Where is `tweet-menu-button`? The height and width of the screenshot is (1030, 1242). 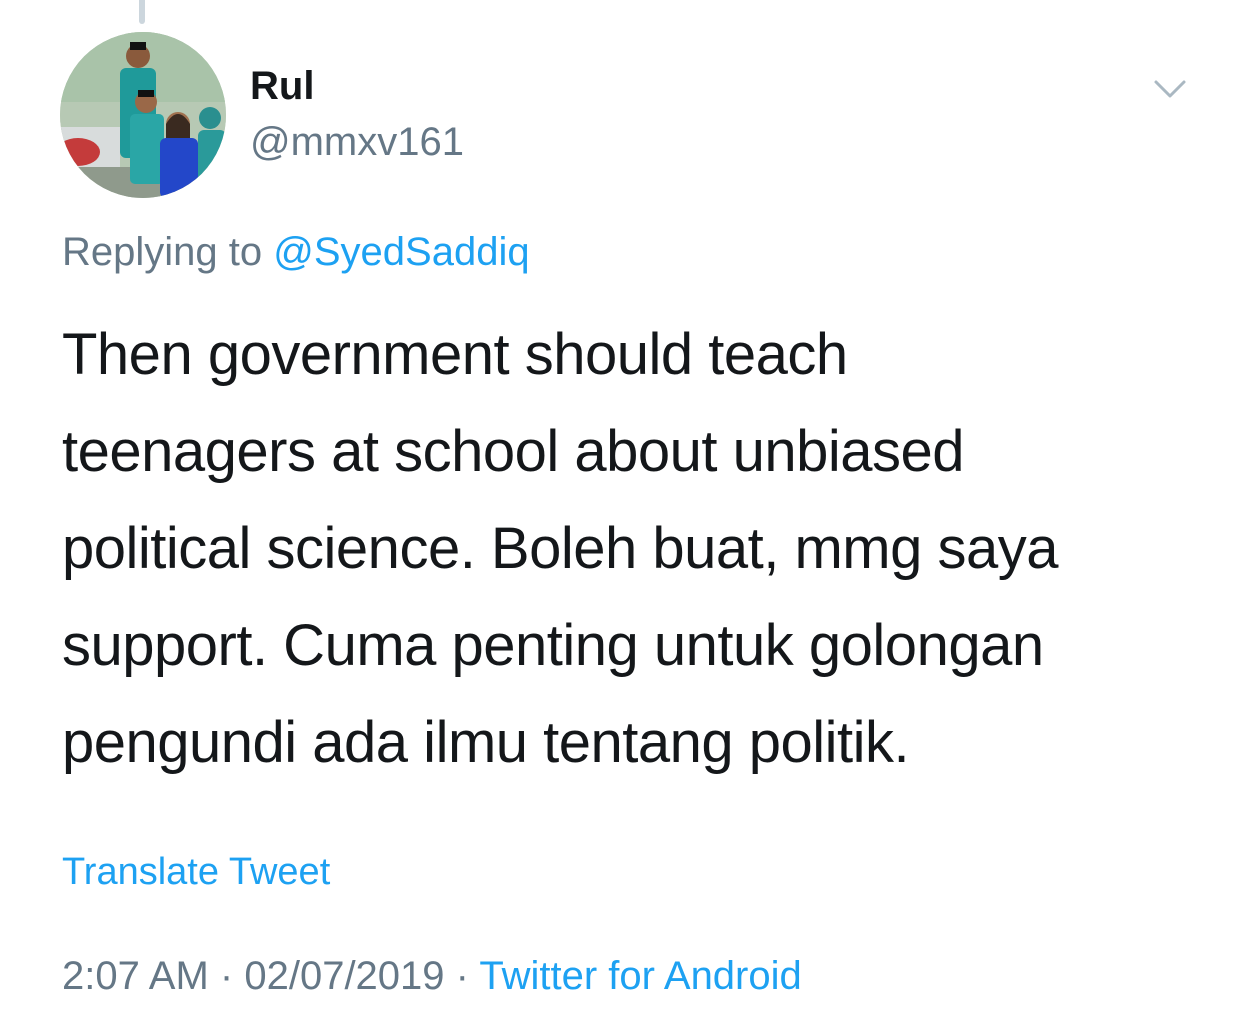 tweet-menu-button is located at coordinates (1170, 90).